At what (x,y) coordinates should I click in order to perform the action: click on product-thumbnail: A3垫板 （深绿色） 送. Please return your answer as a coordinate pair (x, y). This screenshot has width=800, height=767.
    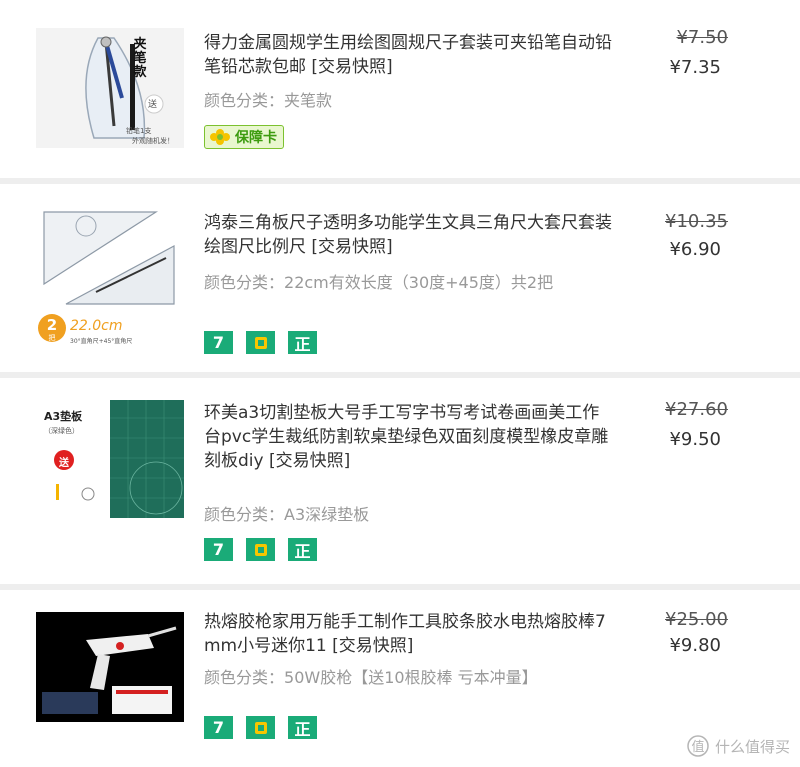
    Looking at the image, I should click on (111, 459).